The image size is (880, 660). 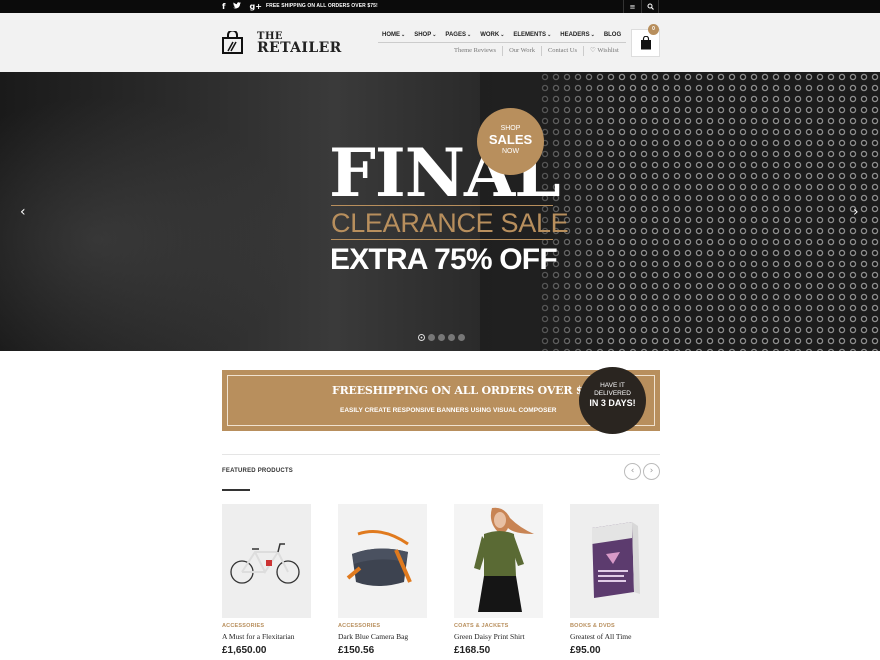 What do you see at coordinates (450, 223) in the screenshot?
I see `hero-subheadline: CLEARANCE SALE` at bounding box center [450, 223].